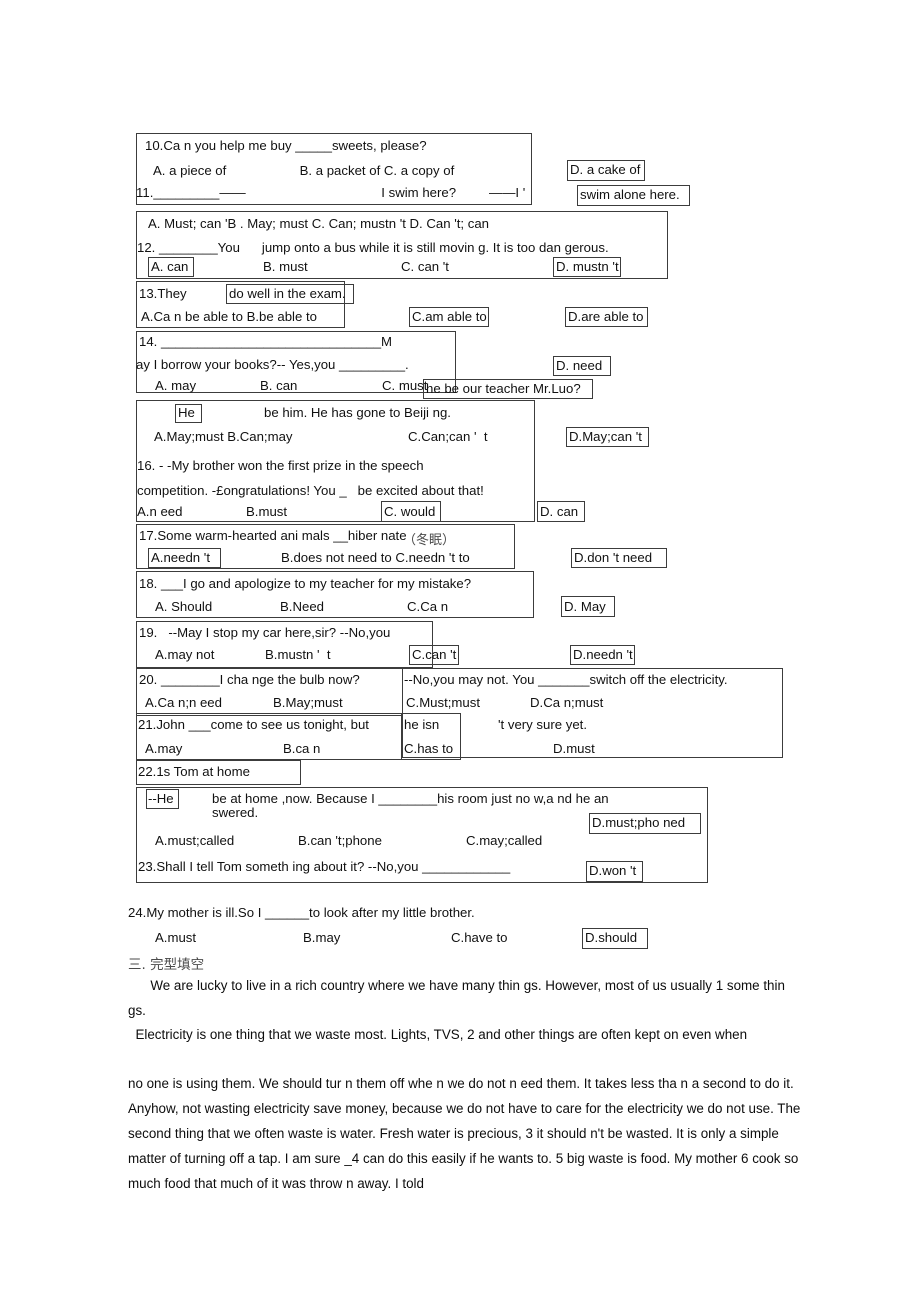 The width and height of the screenshot is (920, 1303). Describe the element at coordinates (253, 724) in the screenshot. I see `q21-stem-a: 21.John ___come to see us tonight, but` at that location.